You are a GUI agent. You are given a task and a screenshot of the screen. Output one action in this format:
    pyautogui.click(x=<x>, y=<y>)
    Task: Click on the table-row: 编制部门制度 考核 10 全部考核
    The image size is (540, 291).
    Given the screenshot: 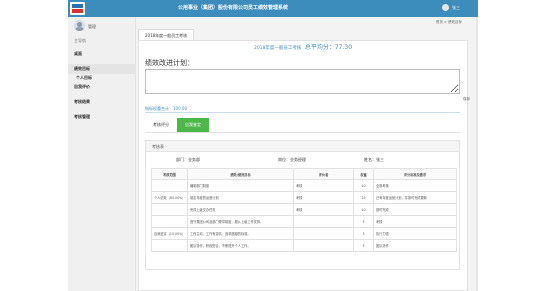 What is the action you would take?
    pyautogui.click(x=304, y=185)
    